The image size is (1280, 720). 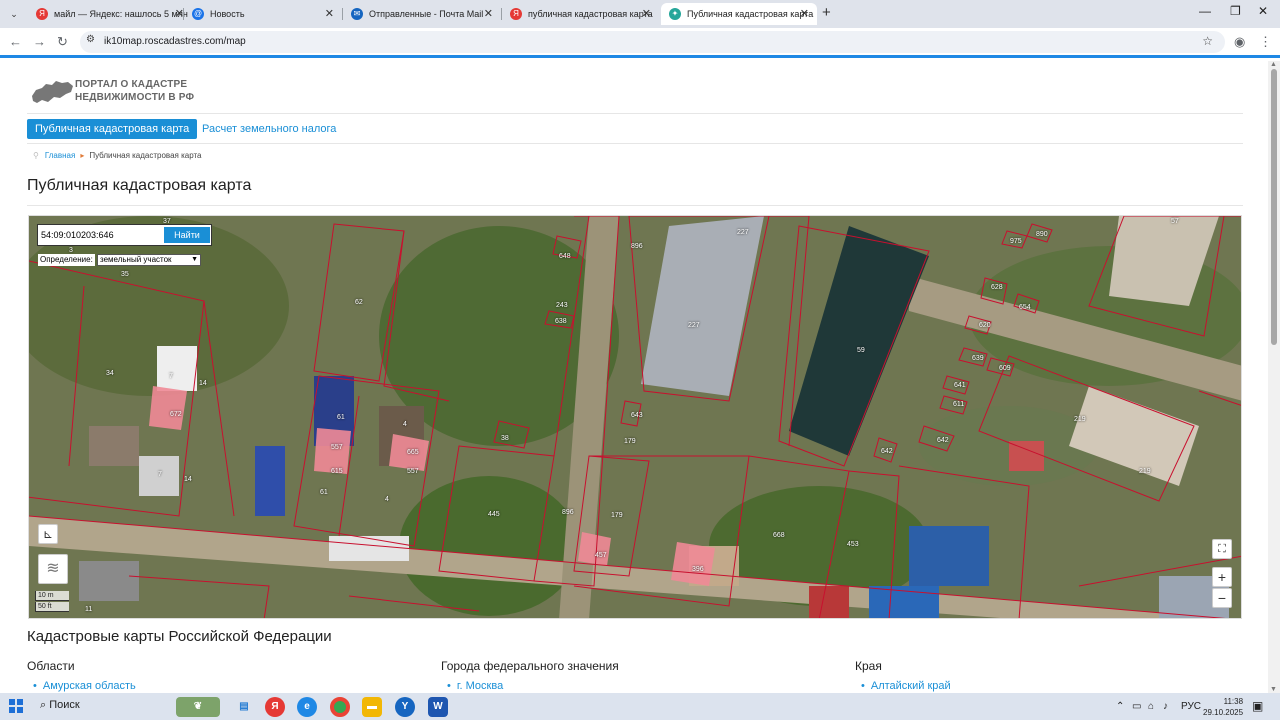 What do you see at coordinates (505, 438) in the screenshot?
I see `parcel-number-label: 38` at bounding box center [505, 438].